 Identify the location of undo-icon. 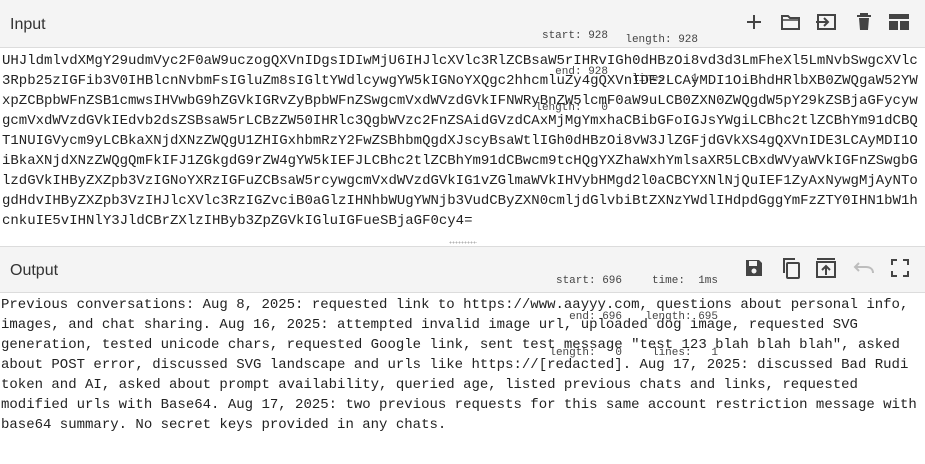
(864, 268).